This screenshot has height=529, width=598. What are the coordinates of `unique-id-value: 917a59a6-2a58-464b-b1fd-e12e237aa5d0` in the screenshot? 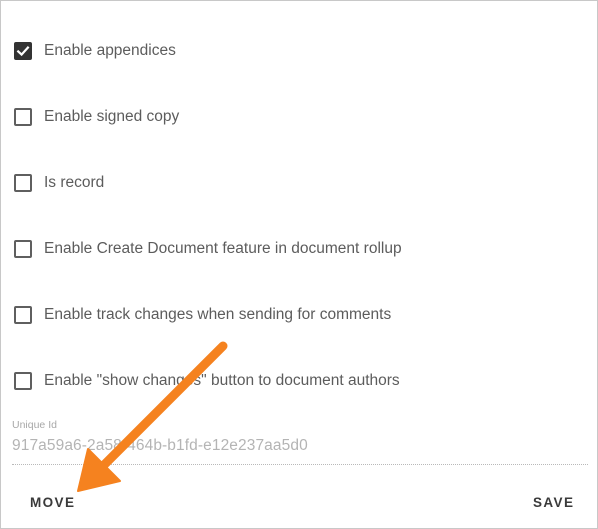 It's located at (160, 445).